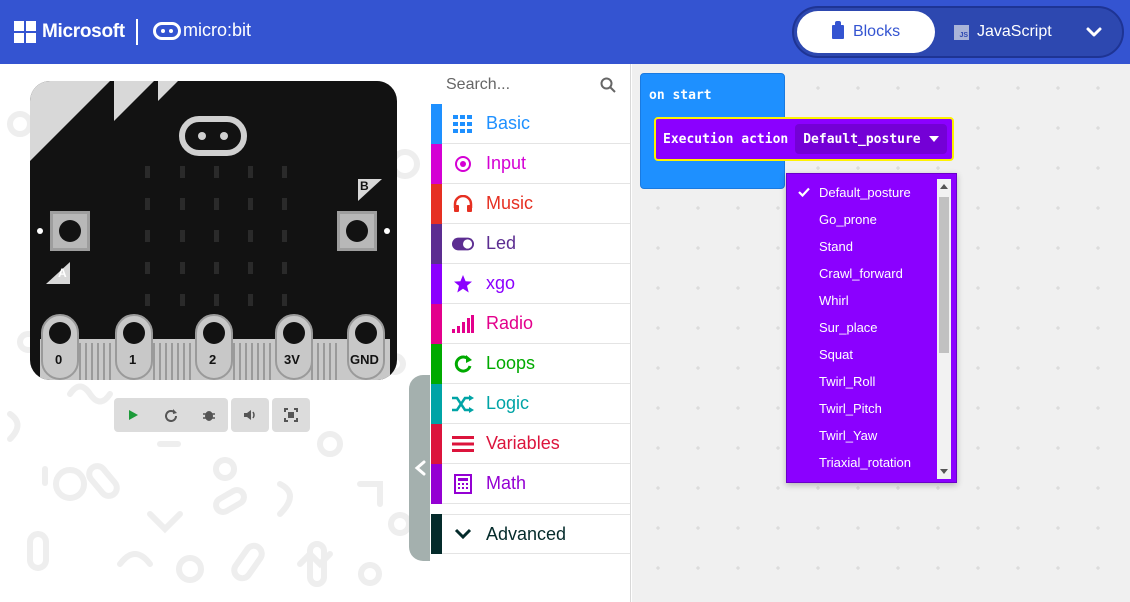 This screenshot has width=1130, height=602. Describe the element at coordinates (862, 408) in the screenshot. I see `dropdown-option-twirl-pitch: Twirl_Pitch` at that location.